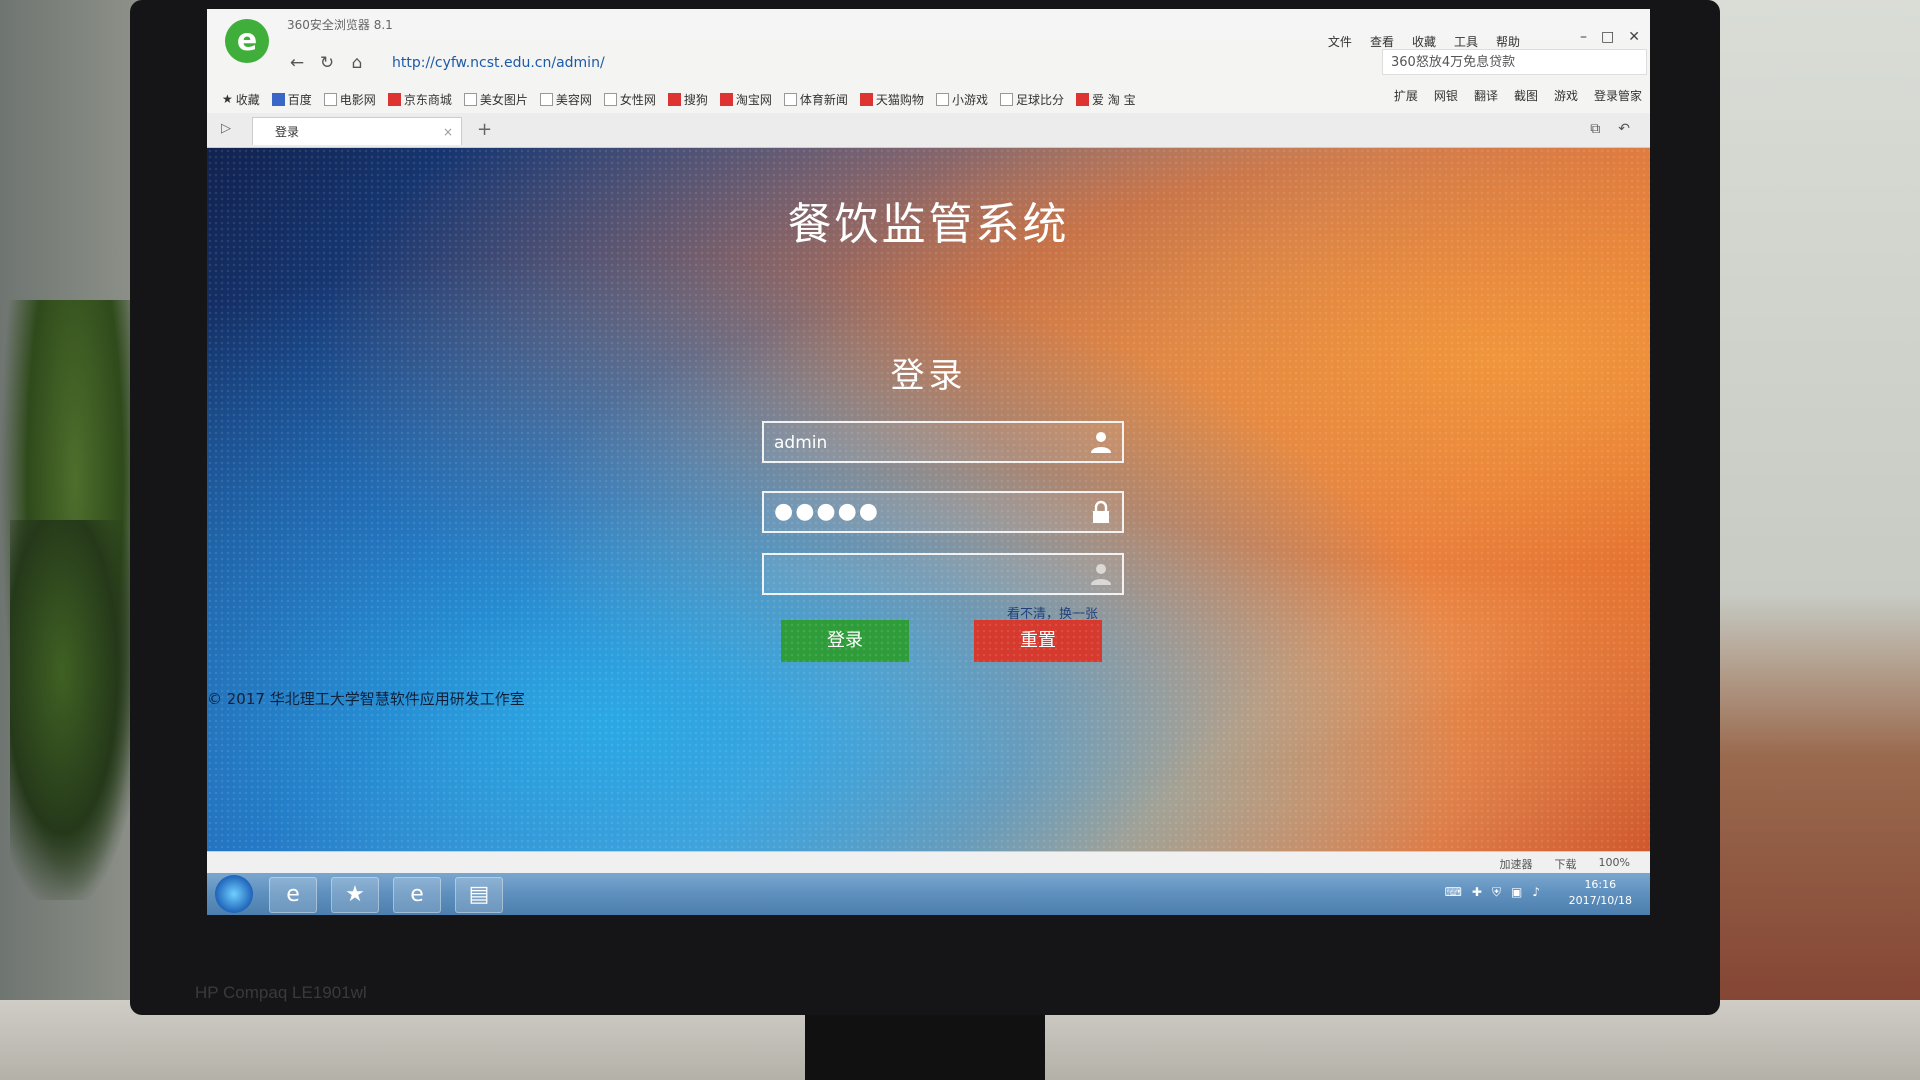  I want to click on taobao-icon, so click(726, 99).